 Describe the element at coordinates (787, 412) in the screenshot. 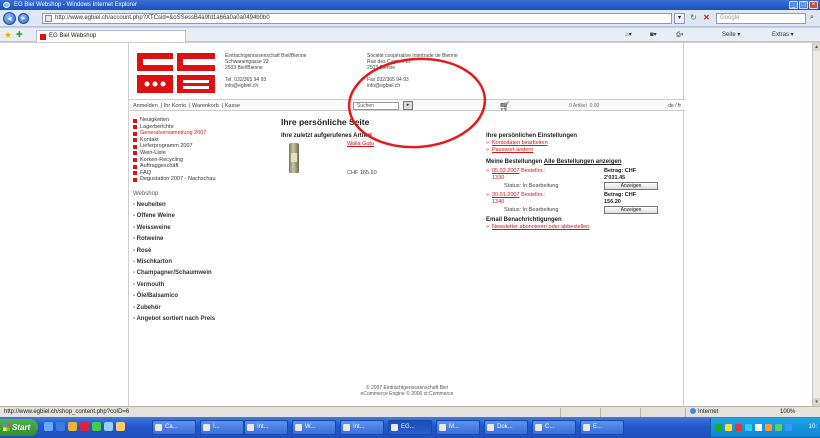

I see `zoom-level: 100%` at that location.